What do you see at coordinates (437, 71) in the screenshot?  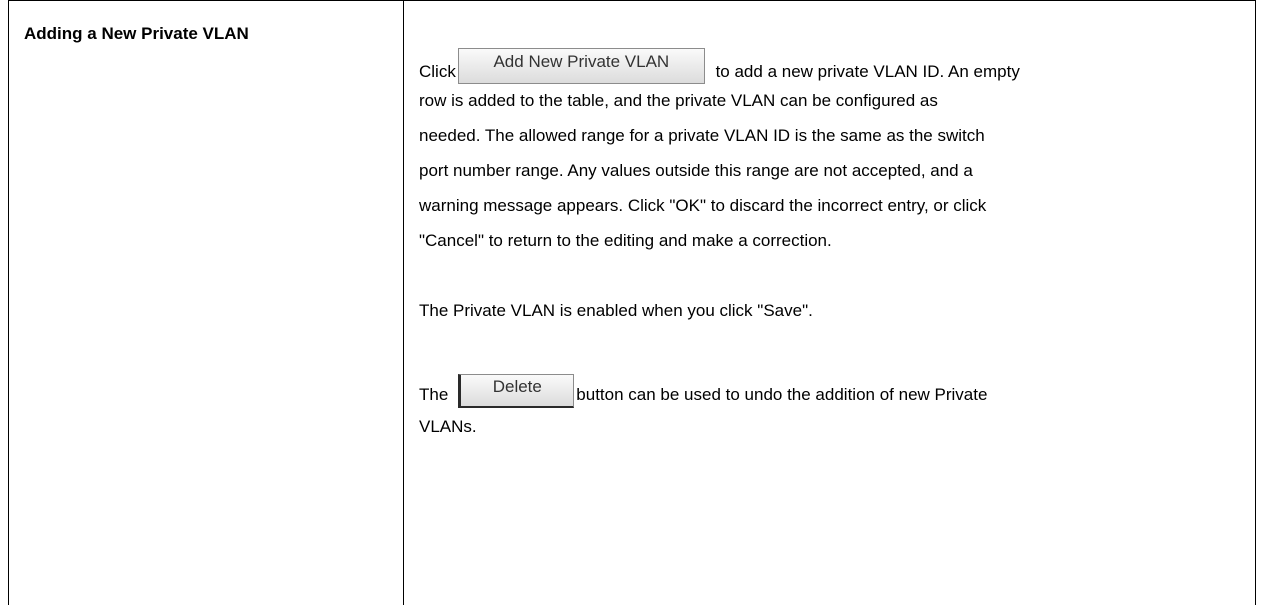 I see `click-text: Click` at bounding box center [437, 71].